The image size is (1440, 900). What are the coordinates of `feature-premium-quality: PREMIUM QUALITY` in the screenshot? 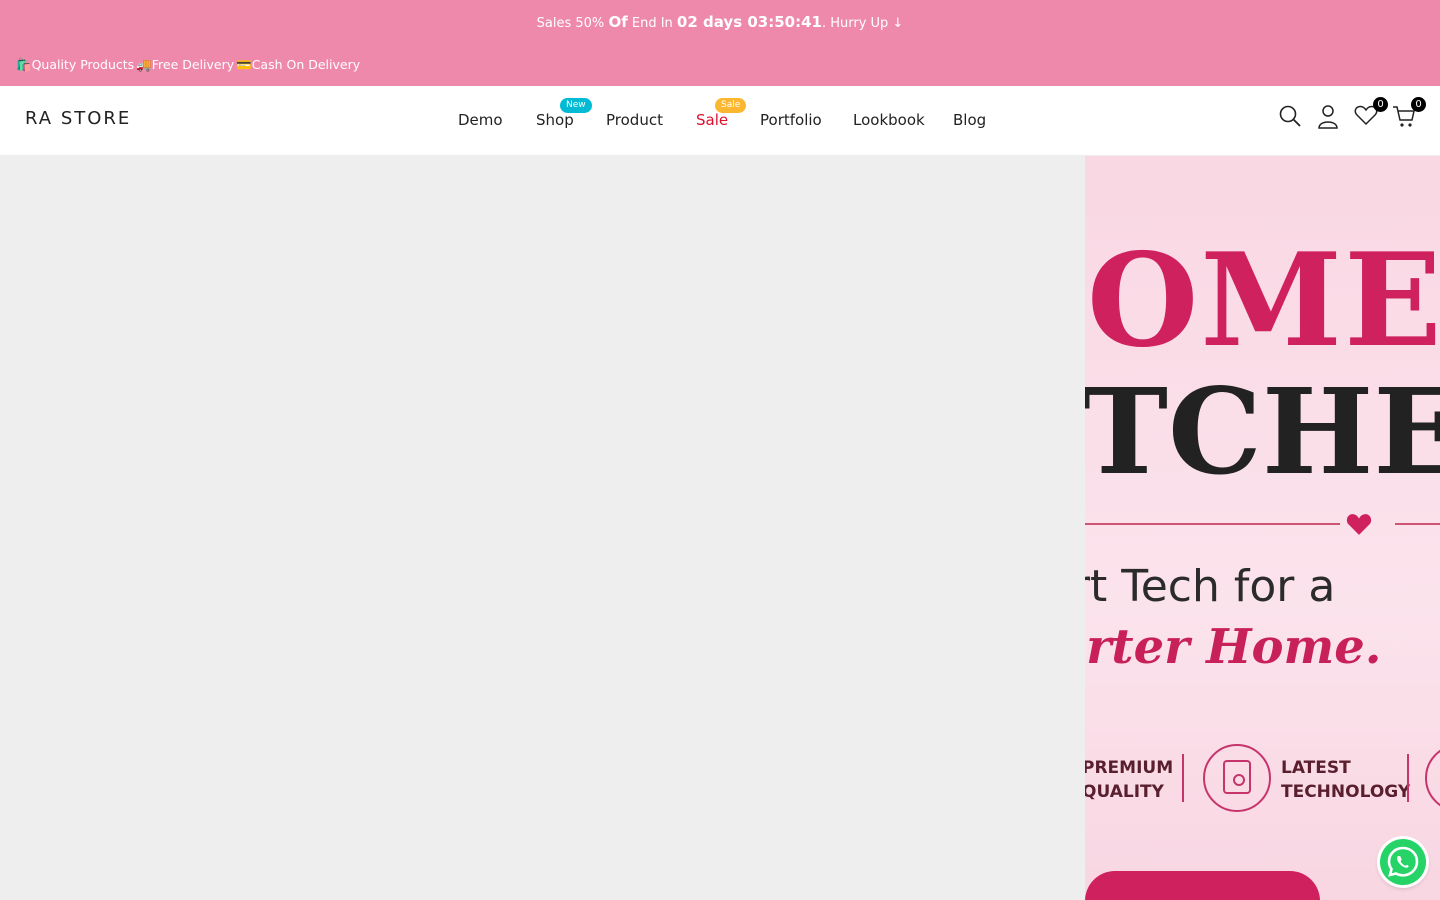 It's located at (1129, 780).